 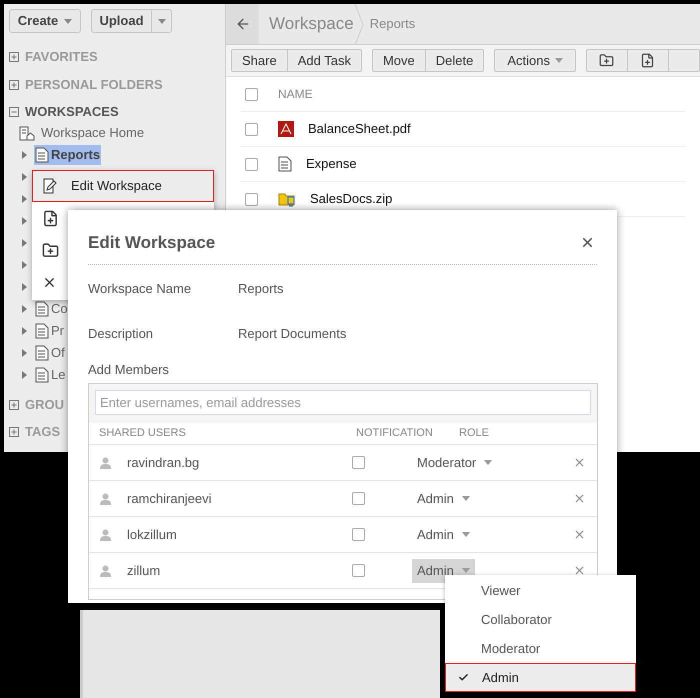 What do you see at coordinates (152, 535) in the screenshot?
I see `user-name: lokzillum` at bounding box center [152, 535].